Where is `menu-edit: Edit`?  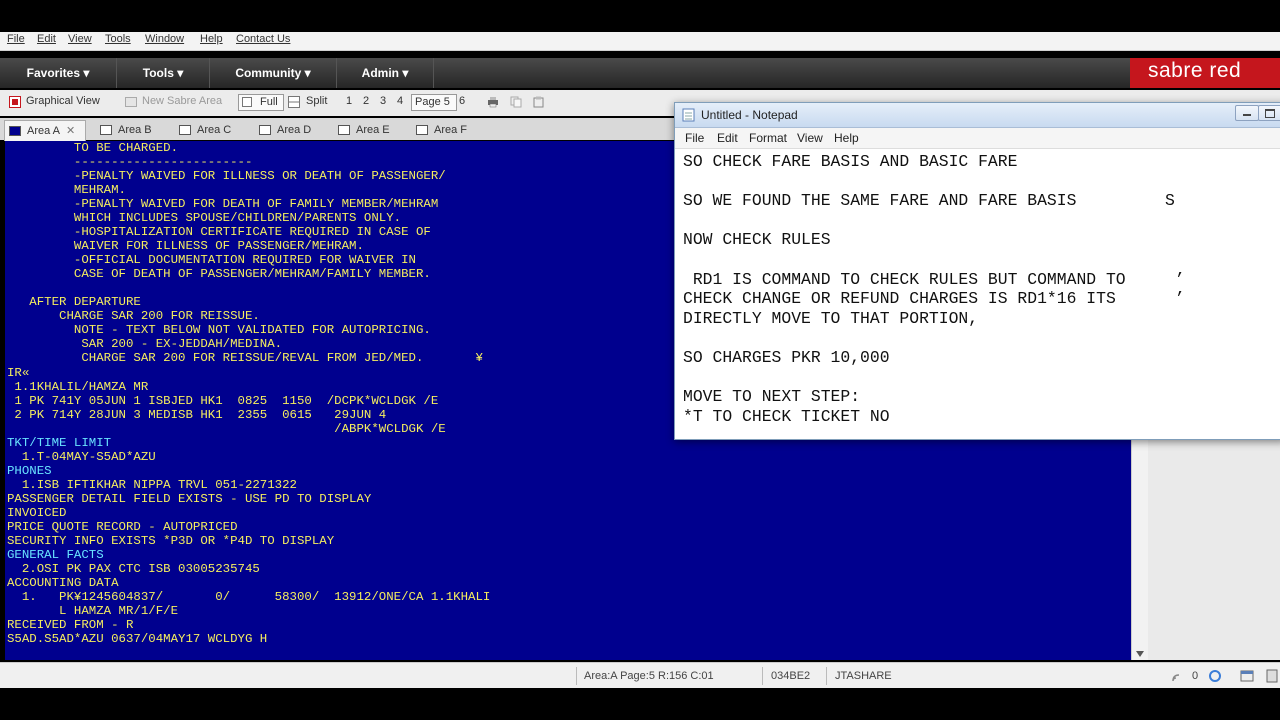
menu-edit: Edit is located at coordinates (46, 39).